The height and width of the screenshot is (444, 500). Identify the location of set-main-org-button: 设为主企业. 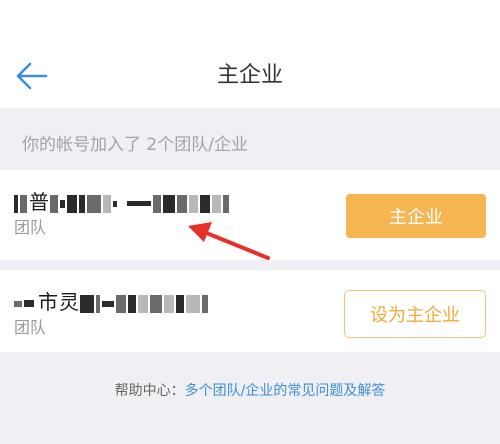
(415, 314).